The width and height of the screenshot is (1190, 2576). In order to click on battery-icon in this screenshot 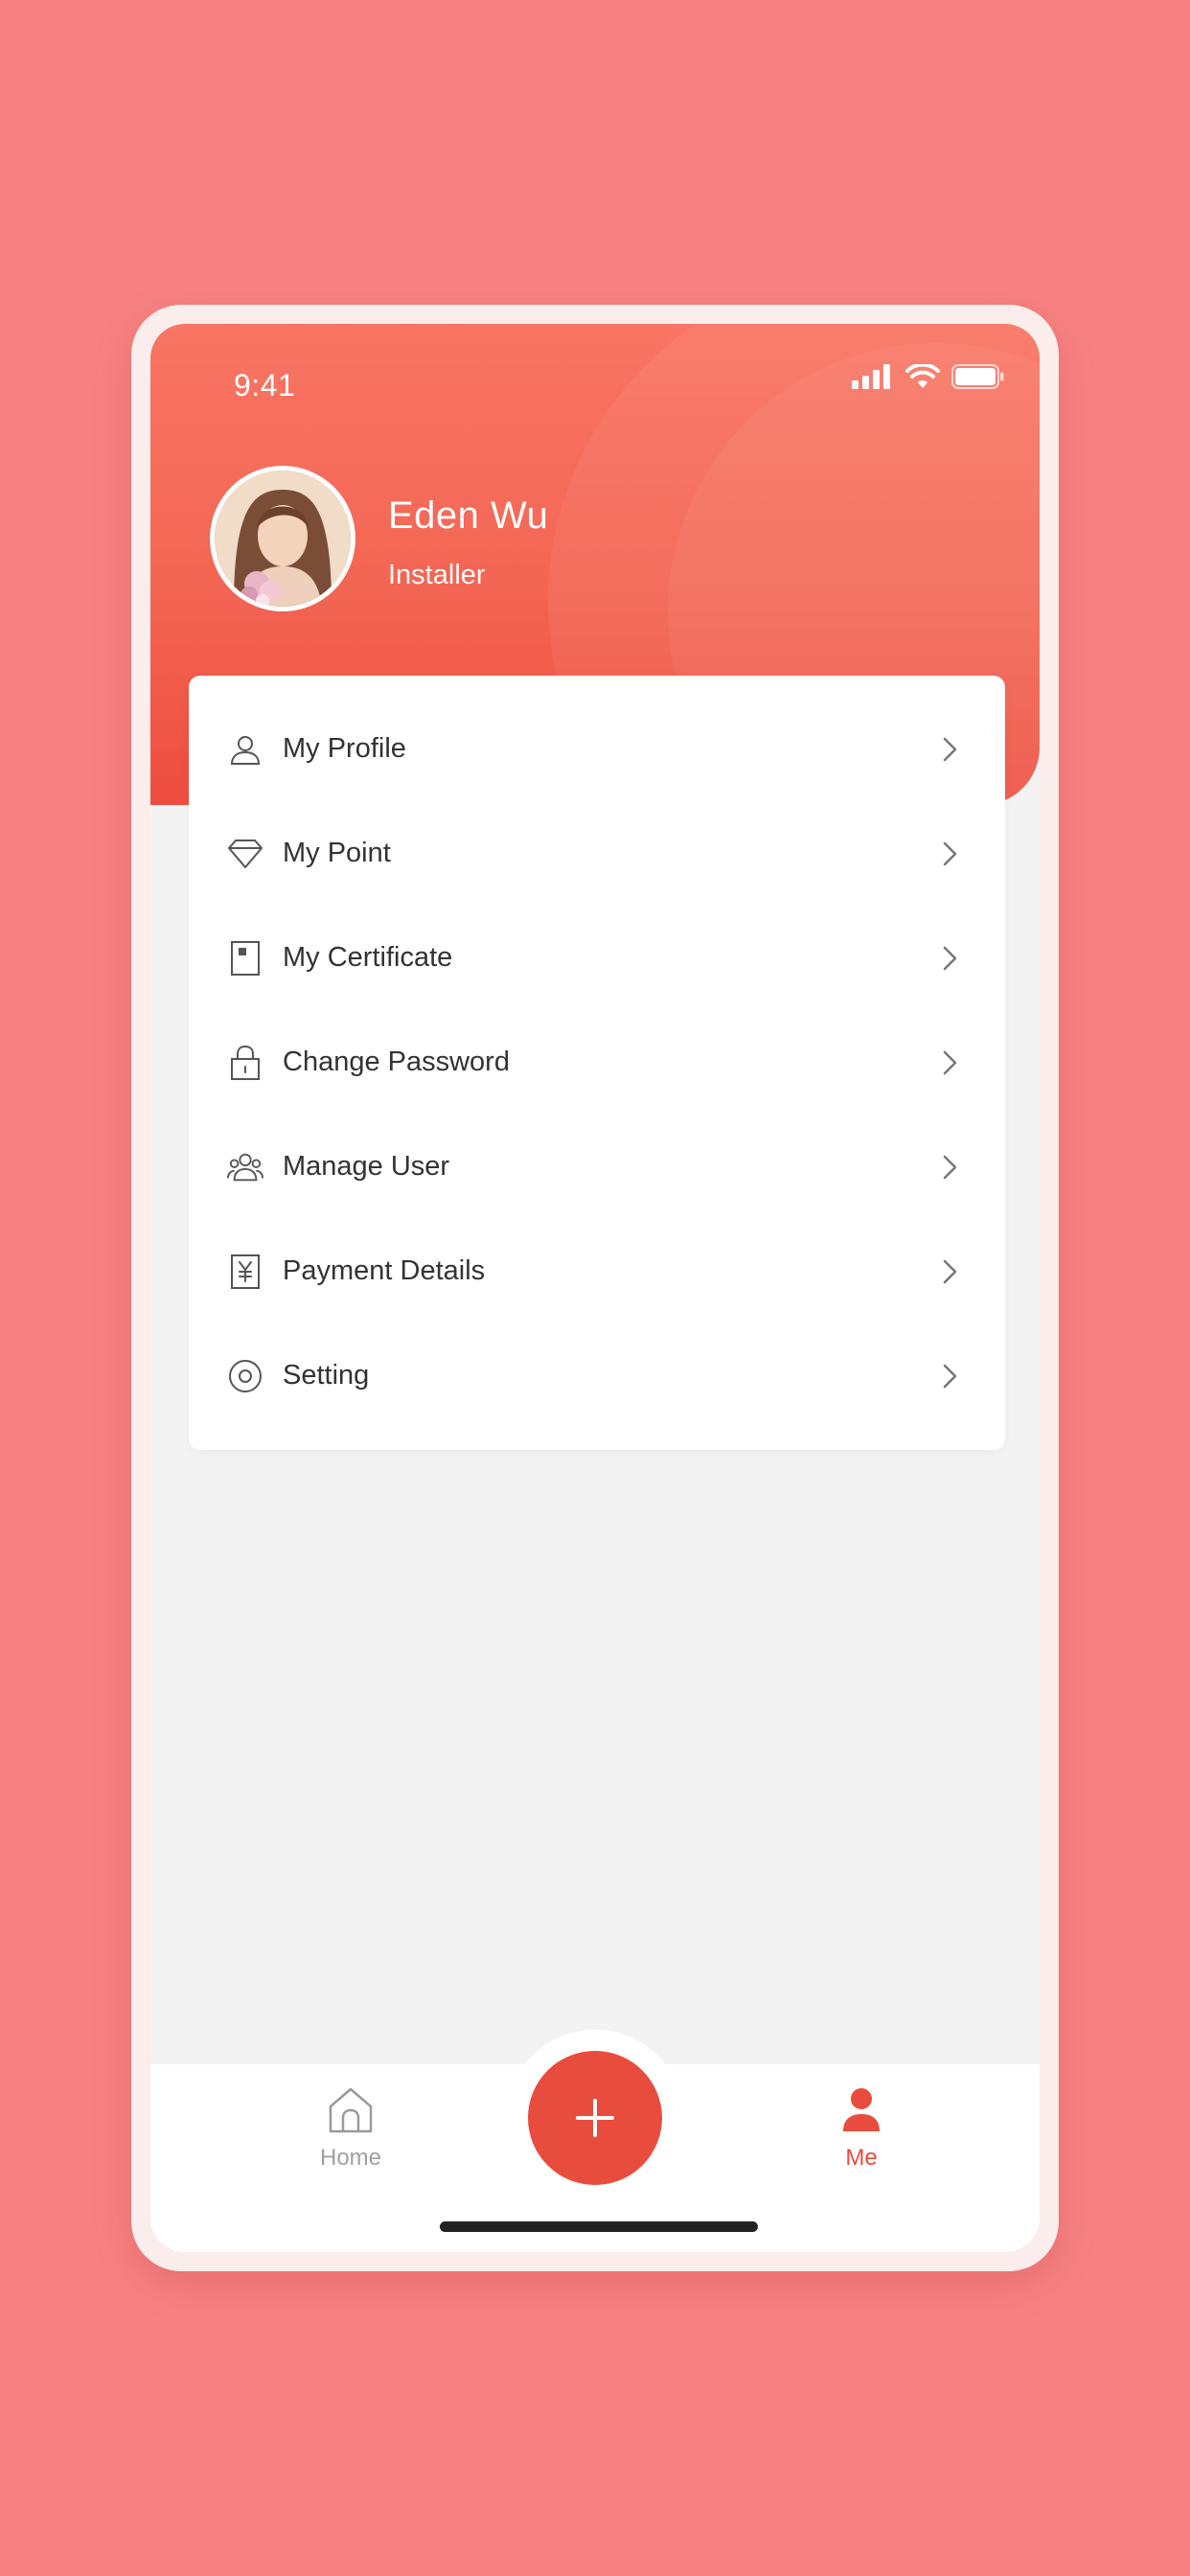, I will do `click(978, 376)`.